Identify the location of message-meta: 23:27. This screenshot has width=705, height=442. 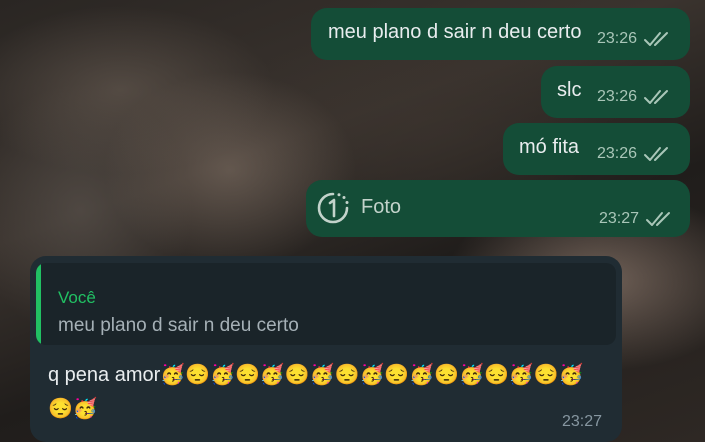
(636, 219).